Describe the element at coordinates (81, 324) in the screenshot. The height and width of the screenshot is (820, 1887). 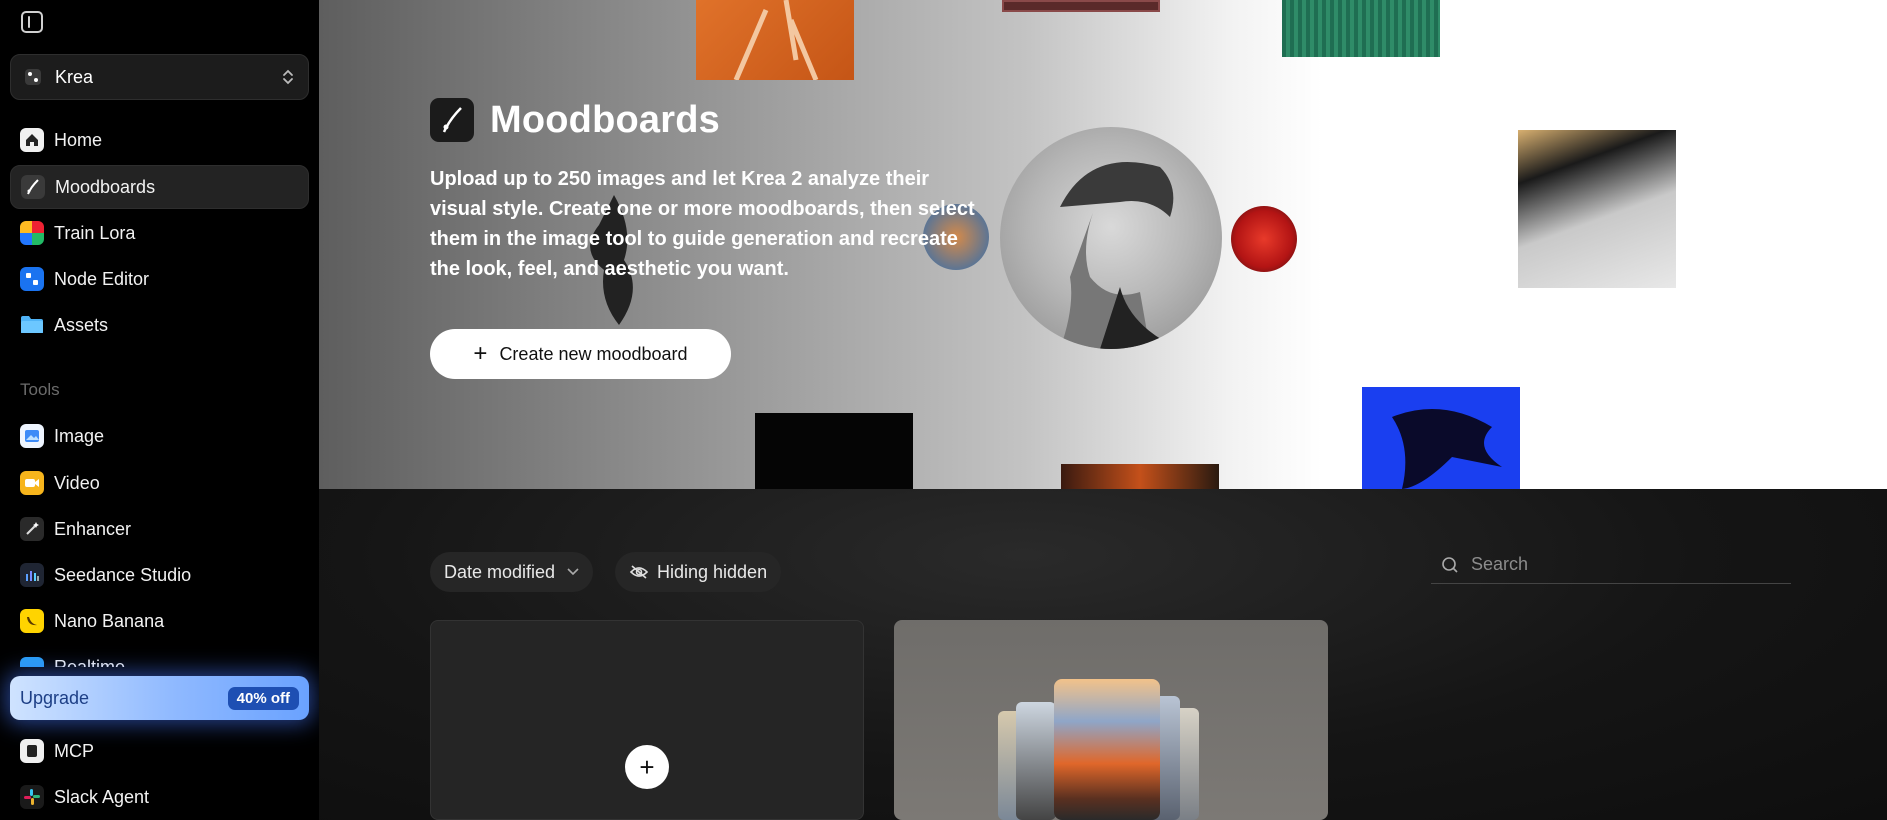
I see `nav-label: Assets` at that location.